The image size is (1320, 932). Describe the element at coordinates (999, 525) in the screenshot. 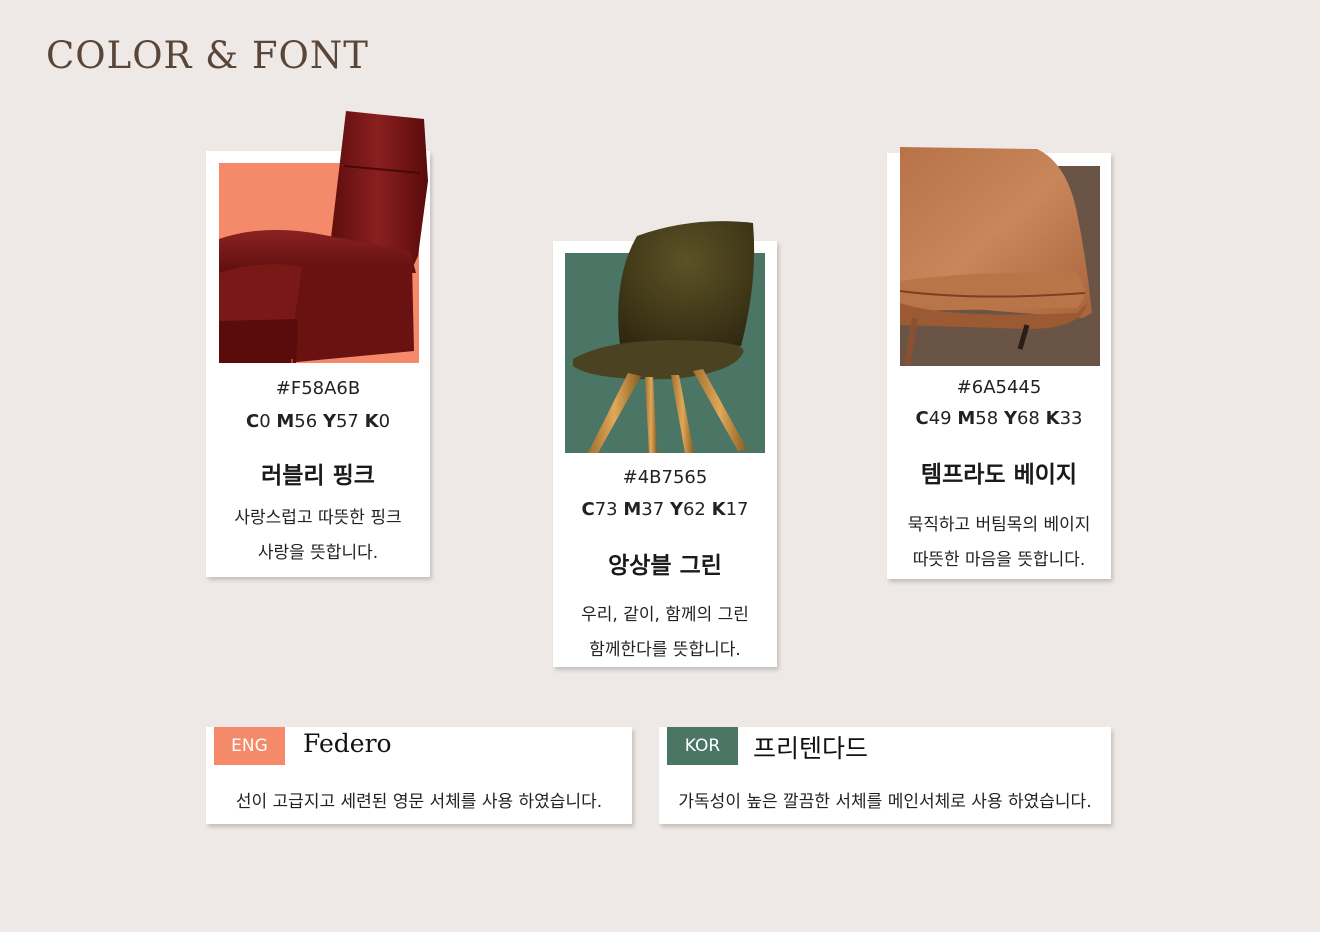

I see `description-line: 묵직하고 버팀목의 베이지` at that location.